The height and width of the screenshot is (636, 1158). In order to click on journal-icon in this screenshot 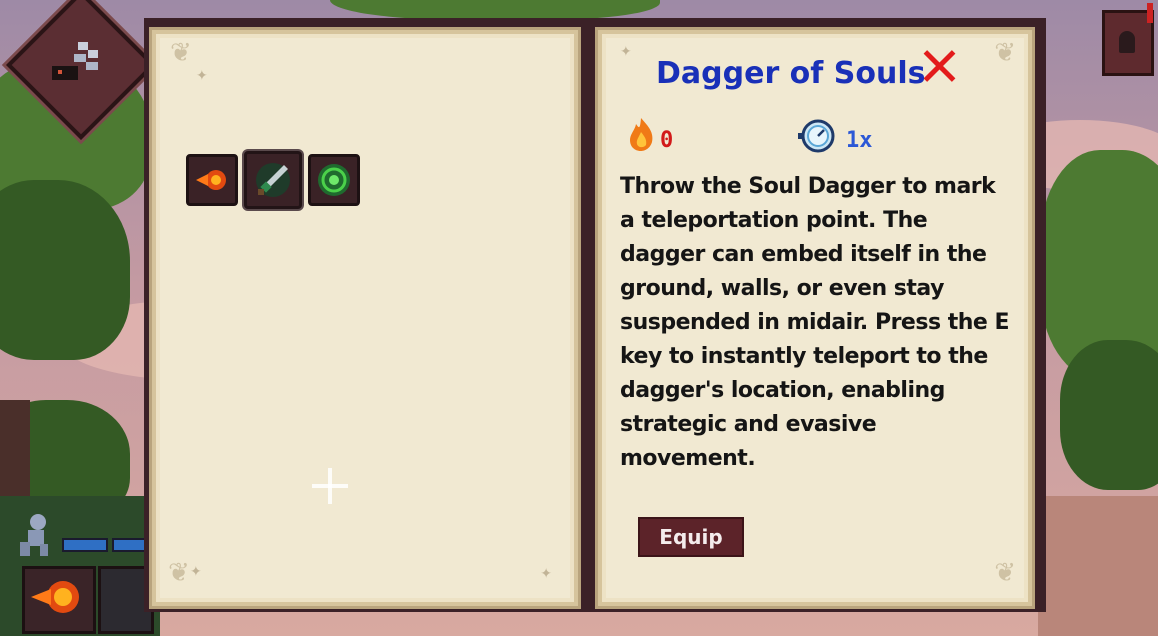, I will do `click(1128, 39)`.